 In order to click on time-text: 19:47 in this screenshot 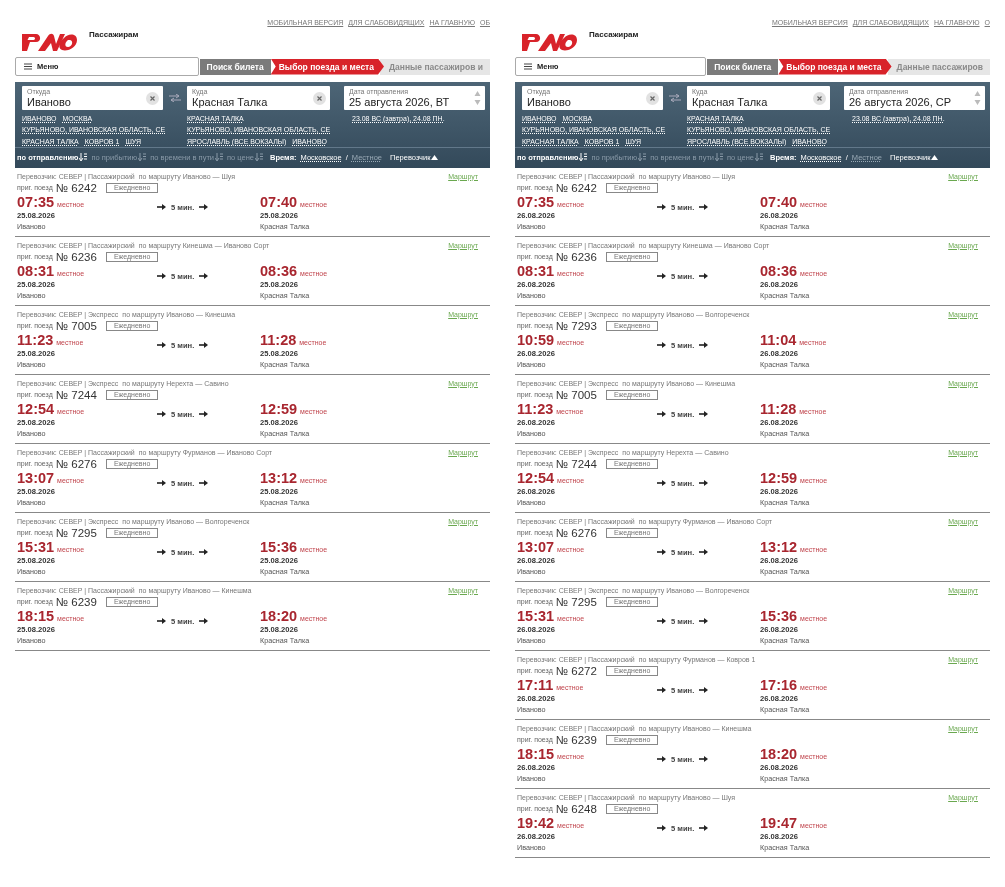, I will do `click(779, 823)`.